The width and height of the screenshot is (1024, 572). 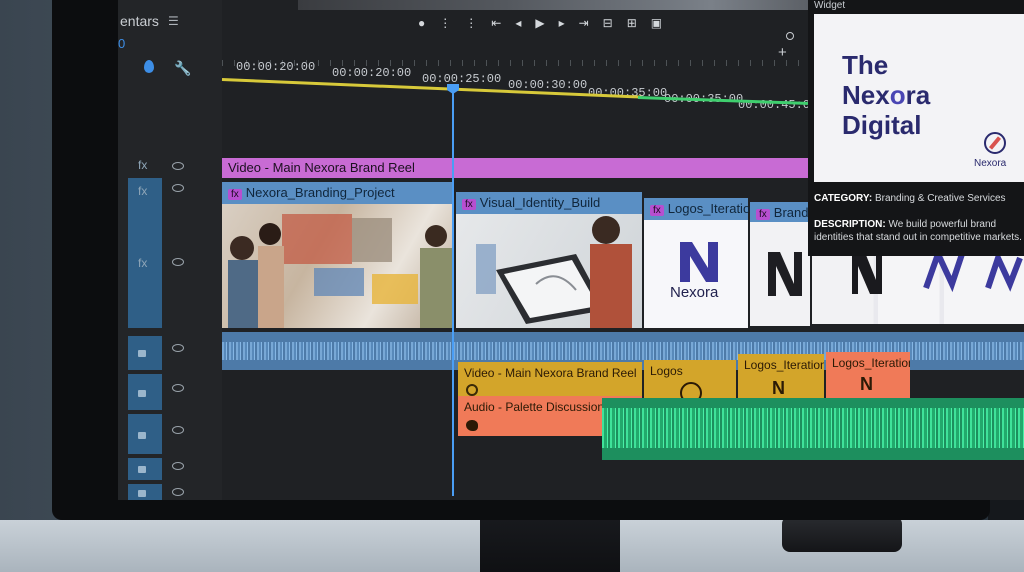 What do you see at coordinates (785, 274) in the screenshot?
I see `n-logo-variant-icon` at bounding box center [785, 274].